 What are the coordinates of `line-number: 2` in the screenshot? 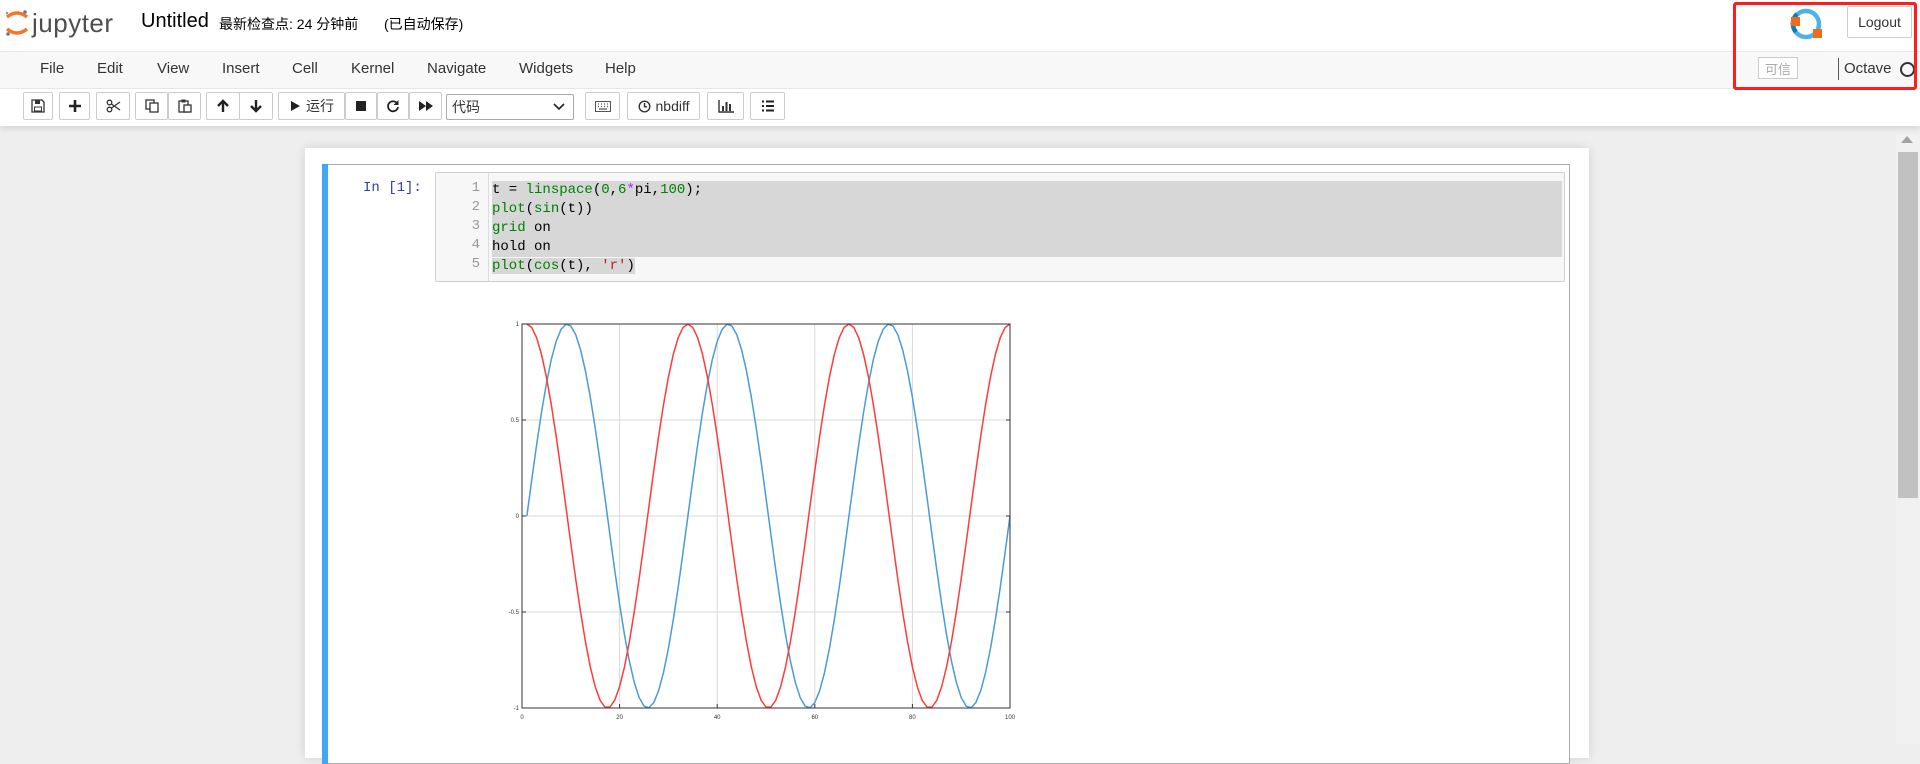 It's located at (475, 207).